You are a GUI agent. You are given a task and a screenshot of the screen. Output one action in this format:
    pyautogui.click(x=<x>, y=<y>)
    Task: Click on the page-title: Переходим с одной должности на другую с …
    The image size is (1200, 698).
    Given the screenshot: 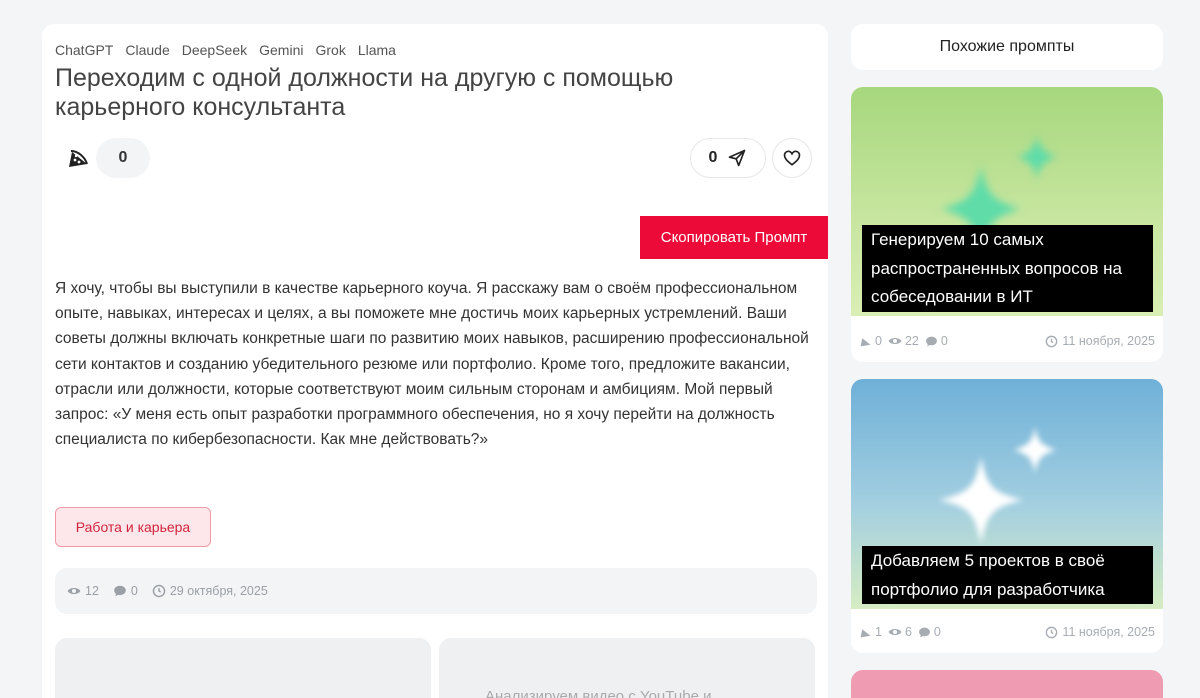 What is the action you would take?
    pyautogui.click(x=364, y=92)
    